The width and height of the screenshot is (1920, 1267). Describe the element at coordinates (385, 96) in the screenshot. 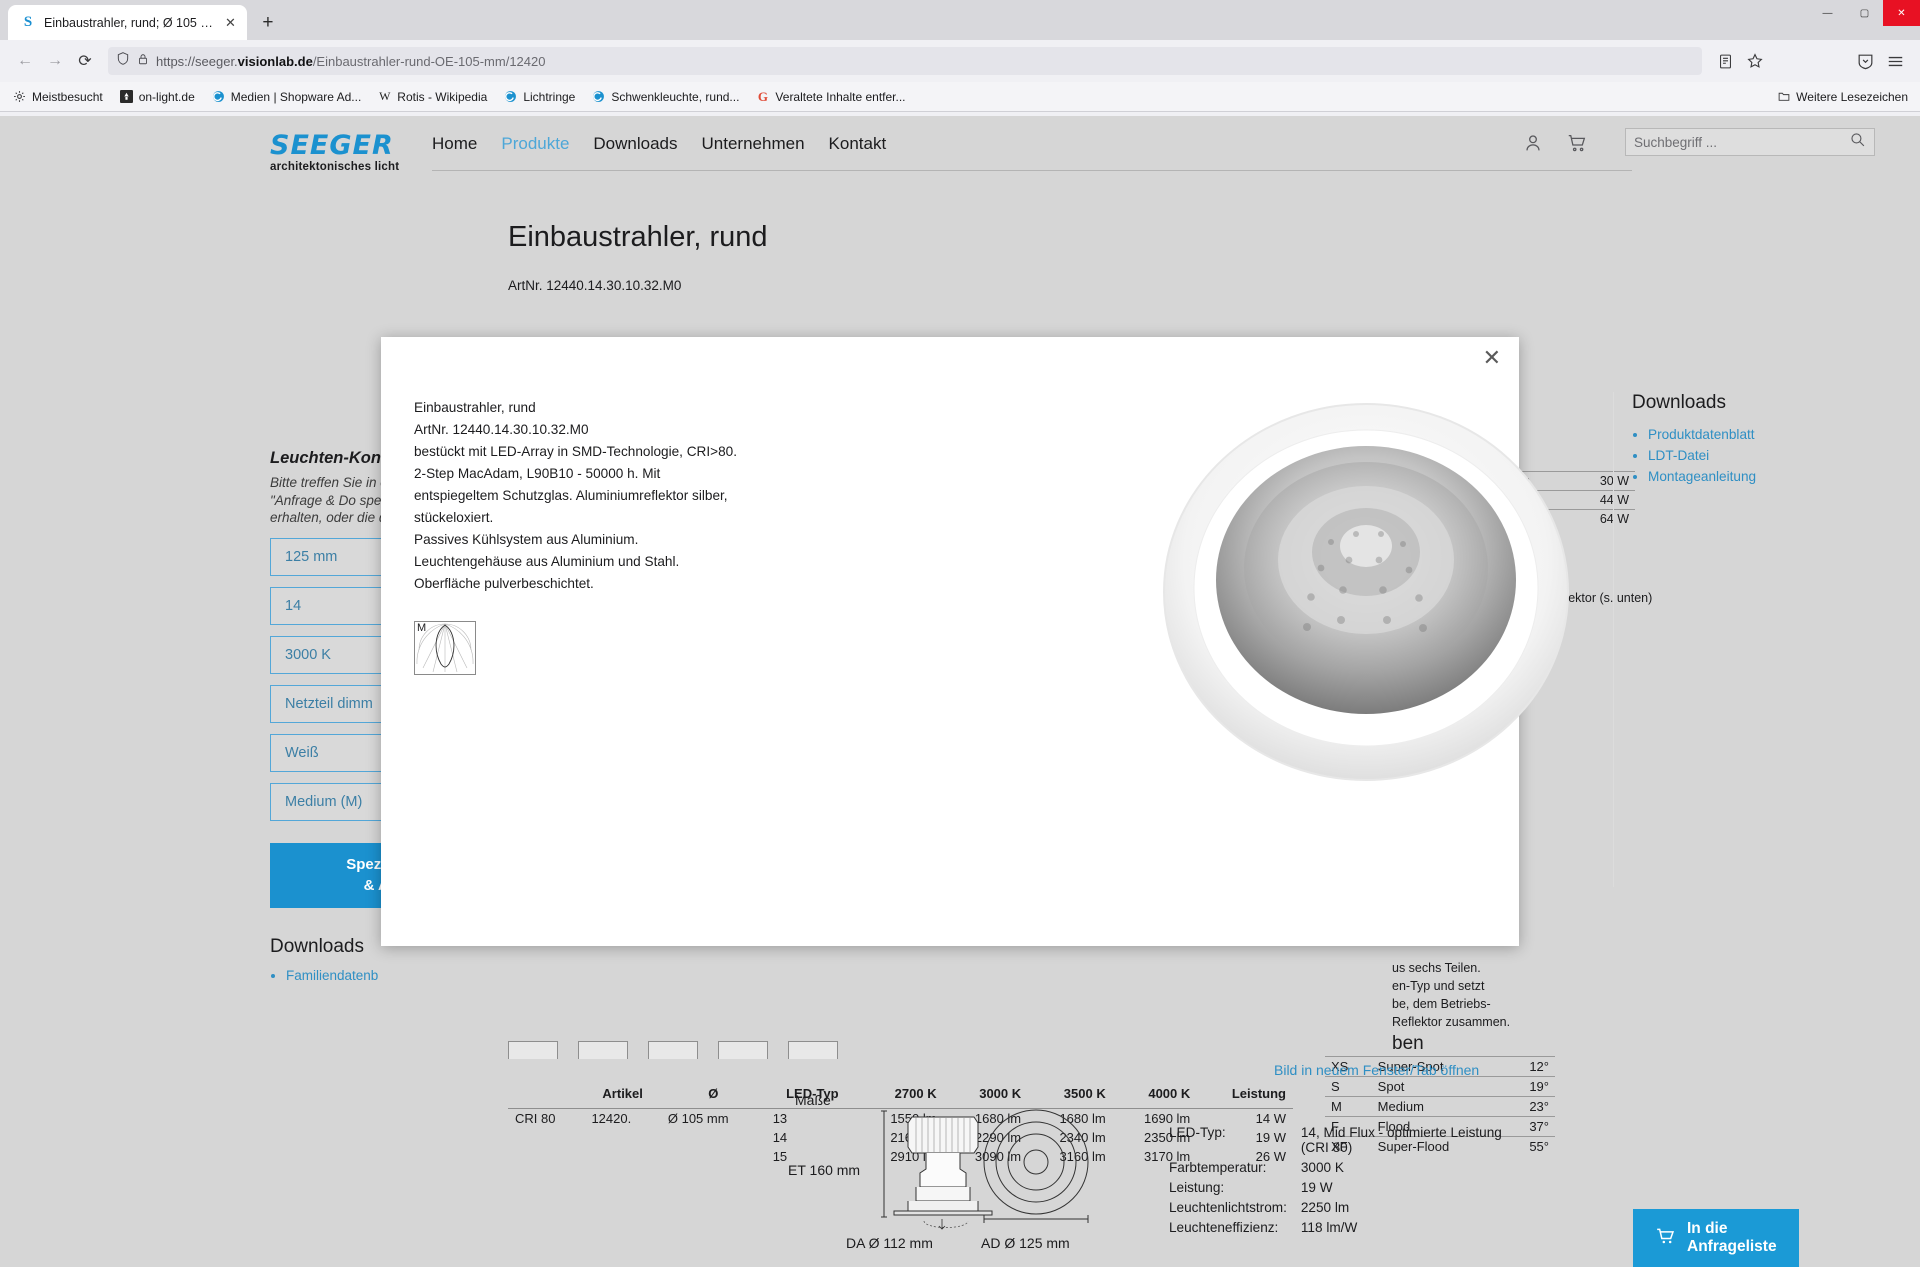

I see `wikipedia-icon: W` at that location.